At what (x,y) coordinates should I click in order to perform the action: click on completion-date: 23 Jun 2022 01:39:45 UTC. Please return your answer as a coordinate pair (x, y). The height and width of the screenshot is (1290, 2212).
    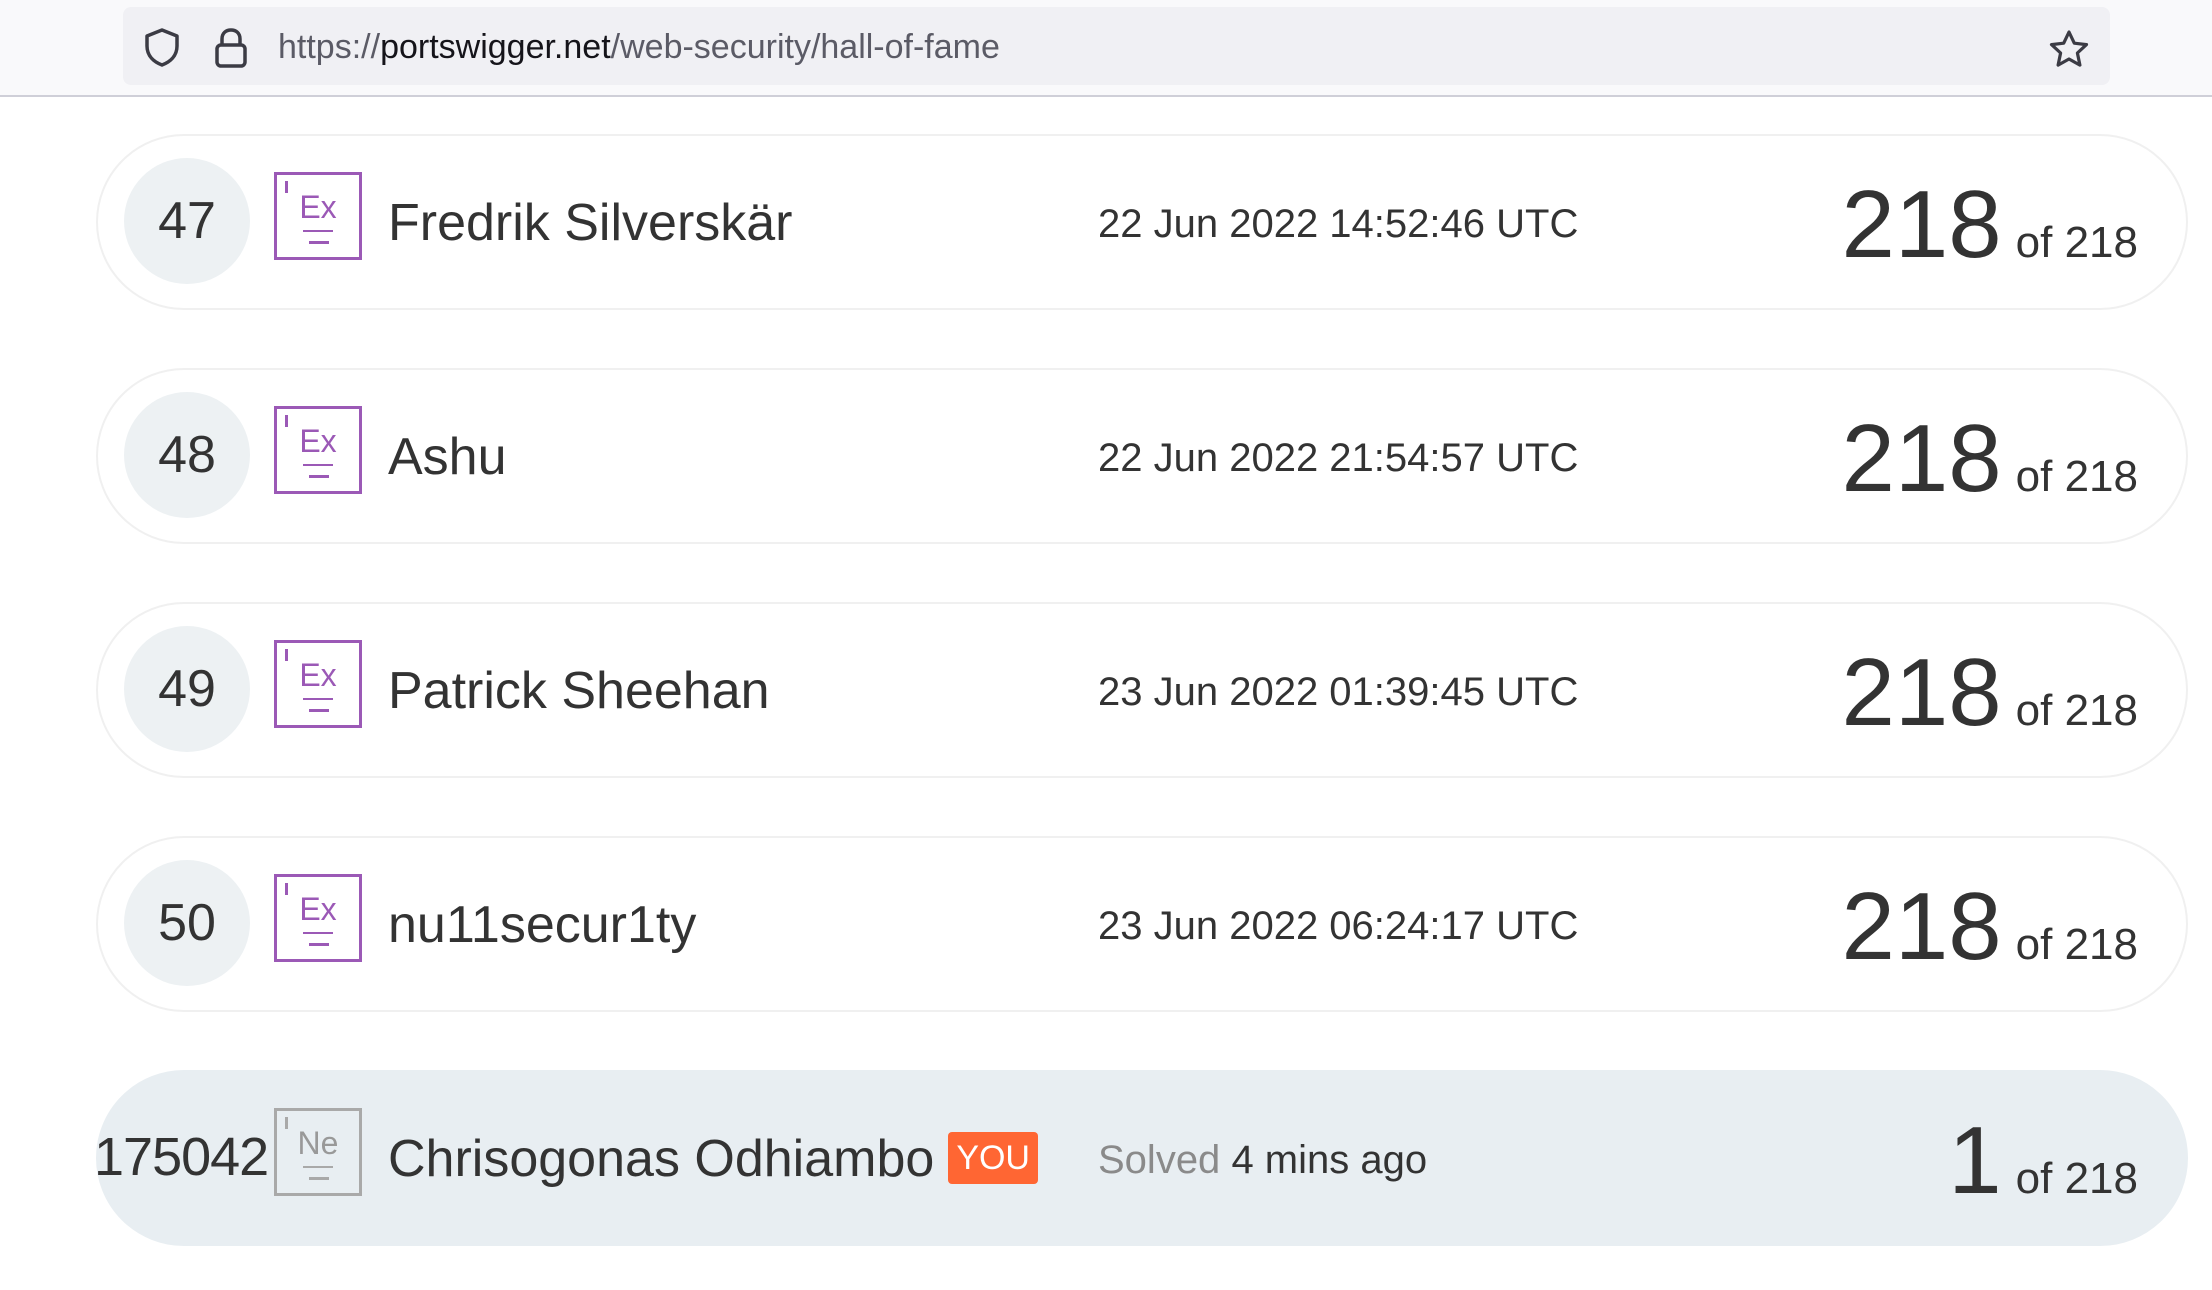
    Looking at the image, I should click on (1338, 692).